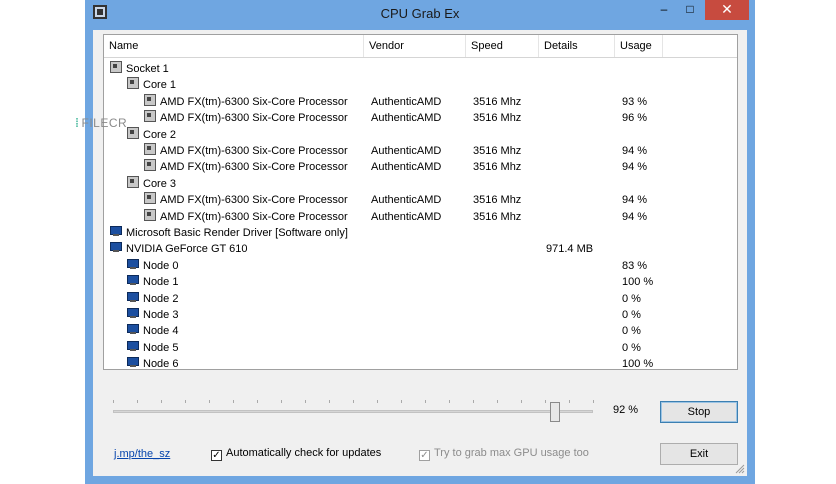 Image resolution: width=836 pixels, height=484 pixels. I want to click on usage-slider, so click(353, 411).